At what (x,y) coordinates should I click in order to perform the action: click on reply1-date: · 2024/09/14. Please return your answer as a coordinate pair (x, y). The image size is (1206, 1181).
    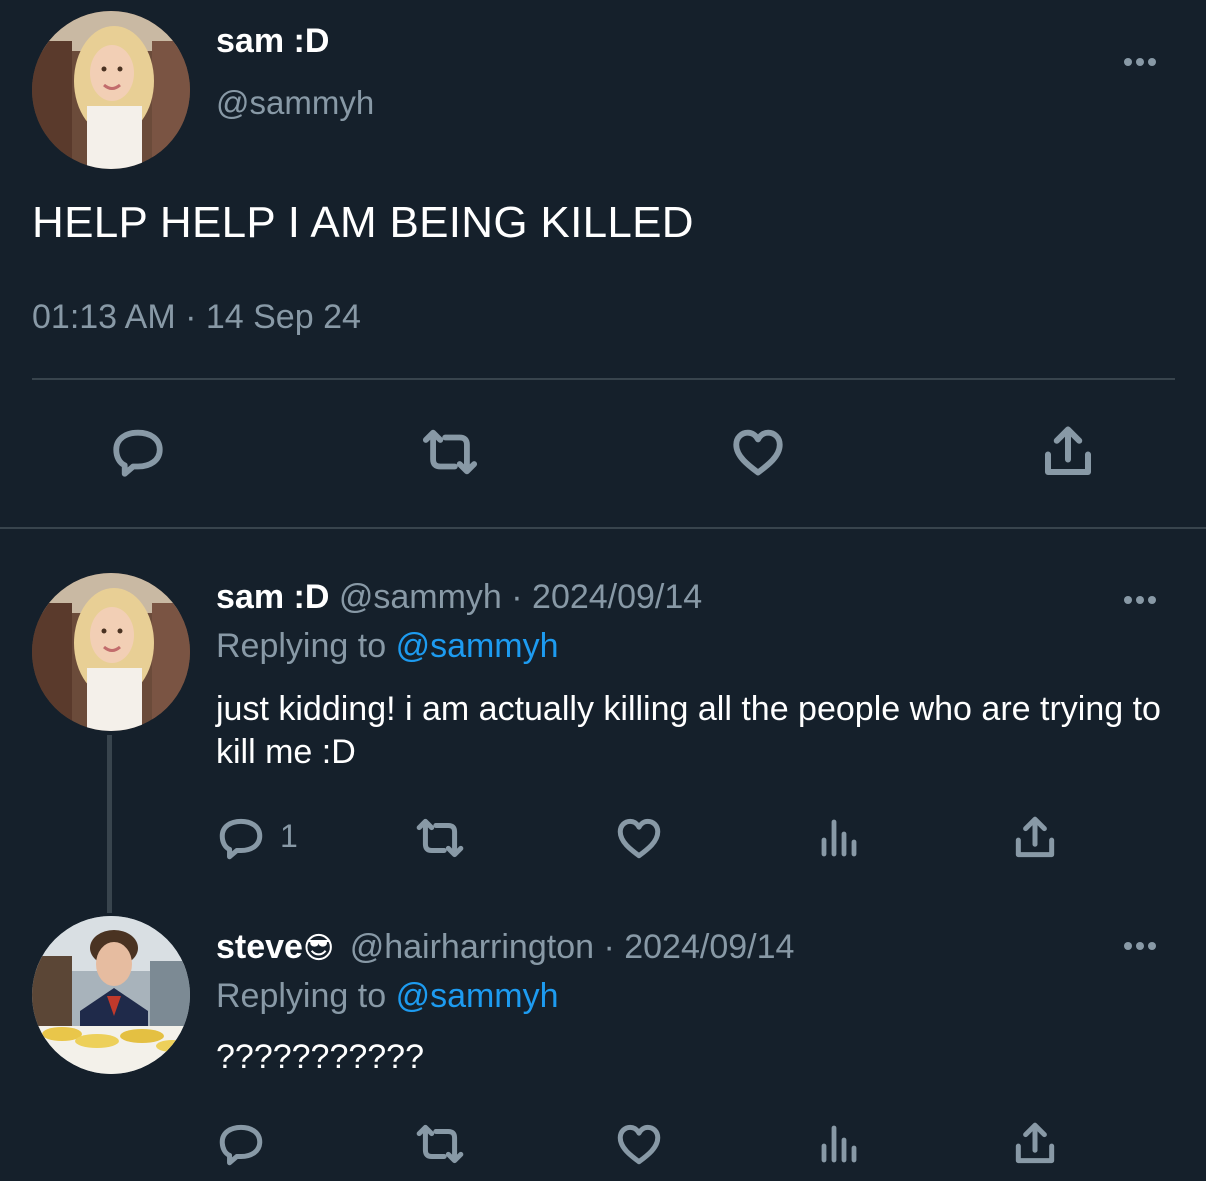
    Looking at the image, I should click on (606, 597).